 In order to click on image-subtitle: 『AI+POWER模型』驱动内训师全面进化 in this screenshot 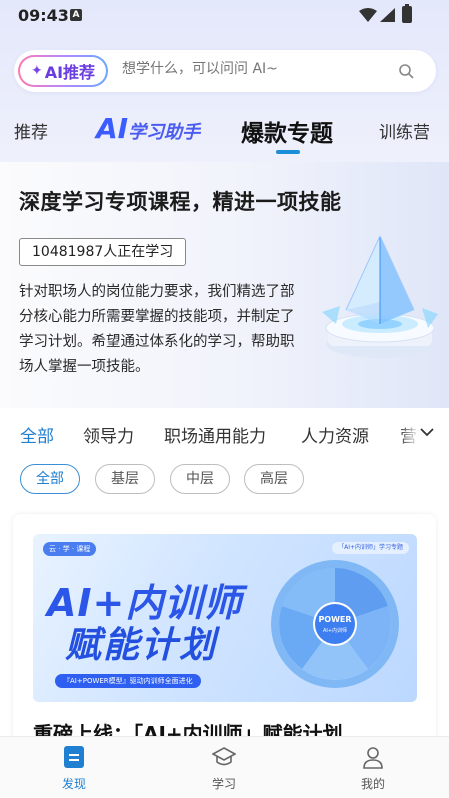, I will do `click(128, 681)`.